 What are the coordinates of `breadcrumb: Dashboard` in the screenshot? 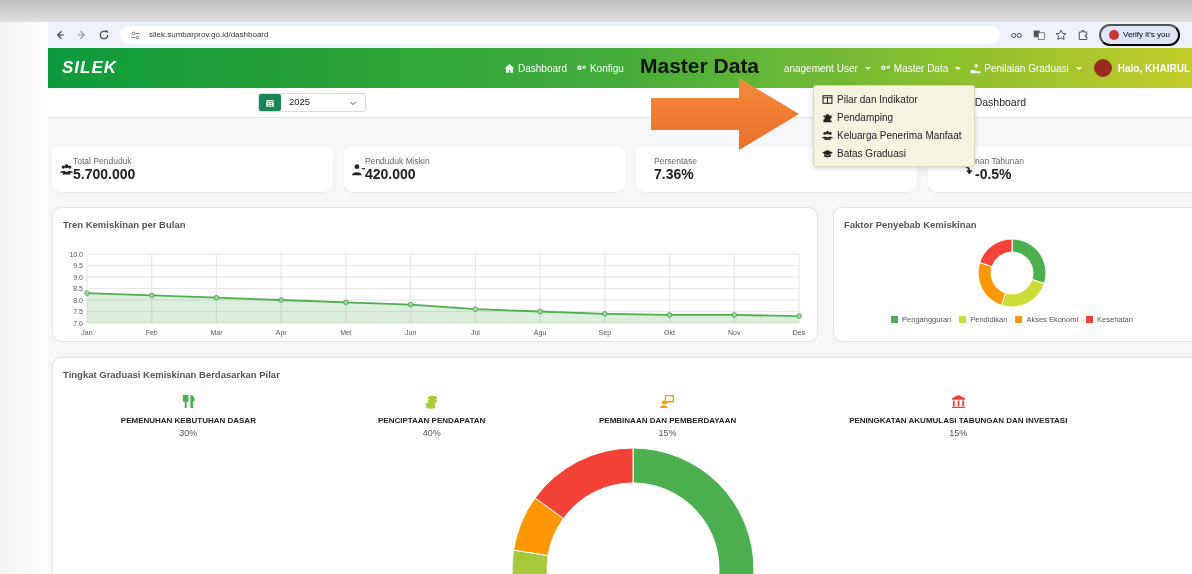 It's located at (1000, 102).